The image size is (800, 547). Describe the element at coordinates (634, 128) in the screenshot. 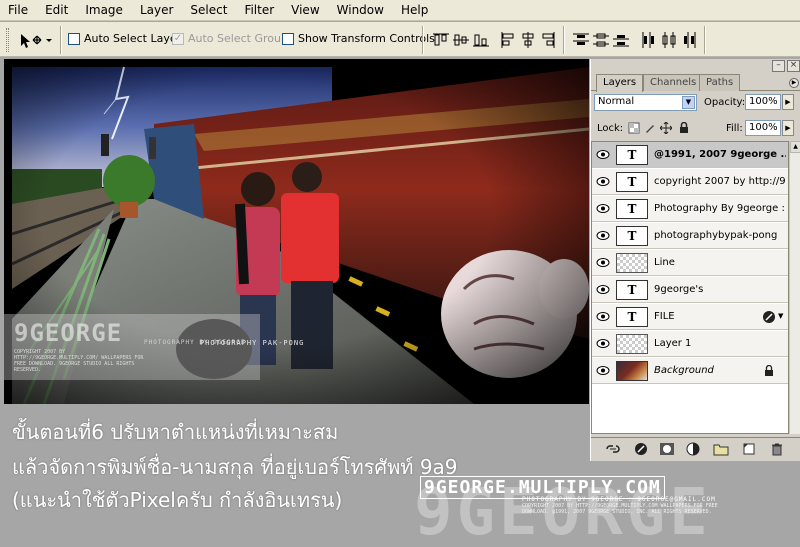

I see `lock-transparent-pixels-icon` at that location.